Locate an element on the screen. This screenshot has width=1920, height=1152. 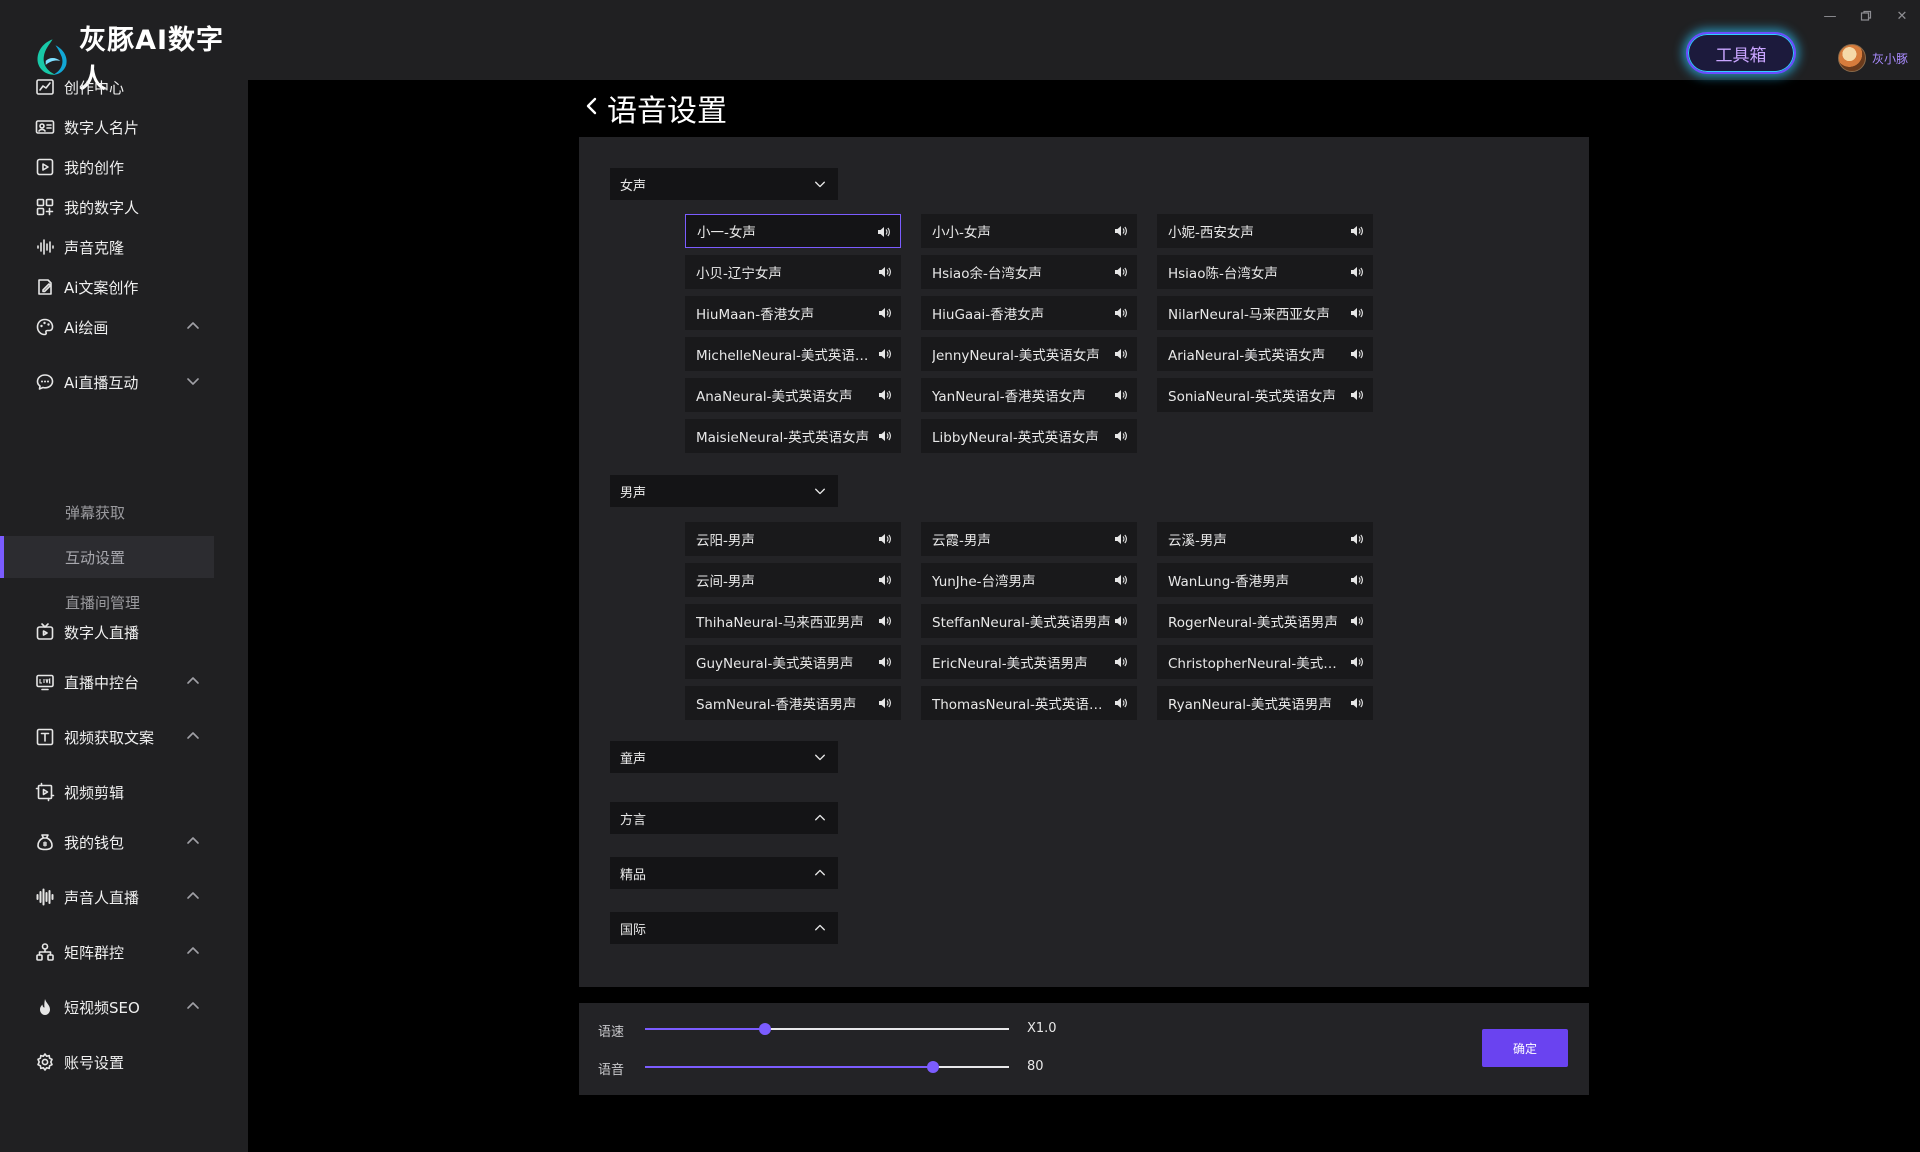
sidebar-item-7: Ai直播互动 is located at coordinates (124, 382).